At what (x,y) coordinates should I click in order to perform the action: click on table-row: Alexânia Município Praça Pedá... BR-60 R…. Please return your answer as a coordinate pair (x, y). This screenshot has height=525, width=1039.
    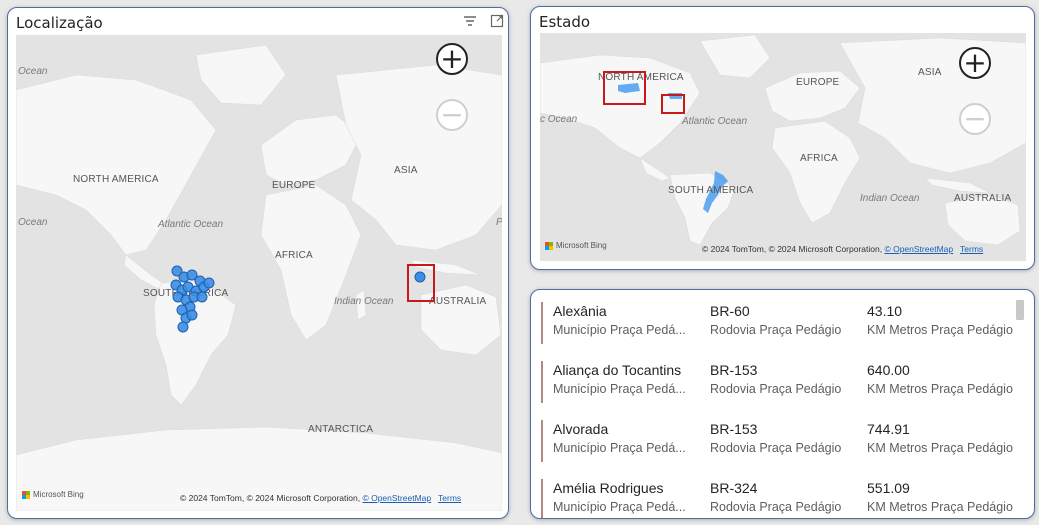
    Looking at the image, I should click on (777, 323).